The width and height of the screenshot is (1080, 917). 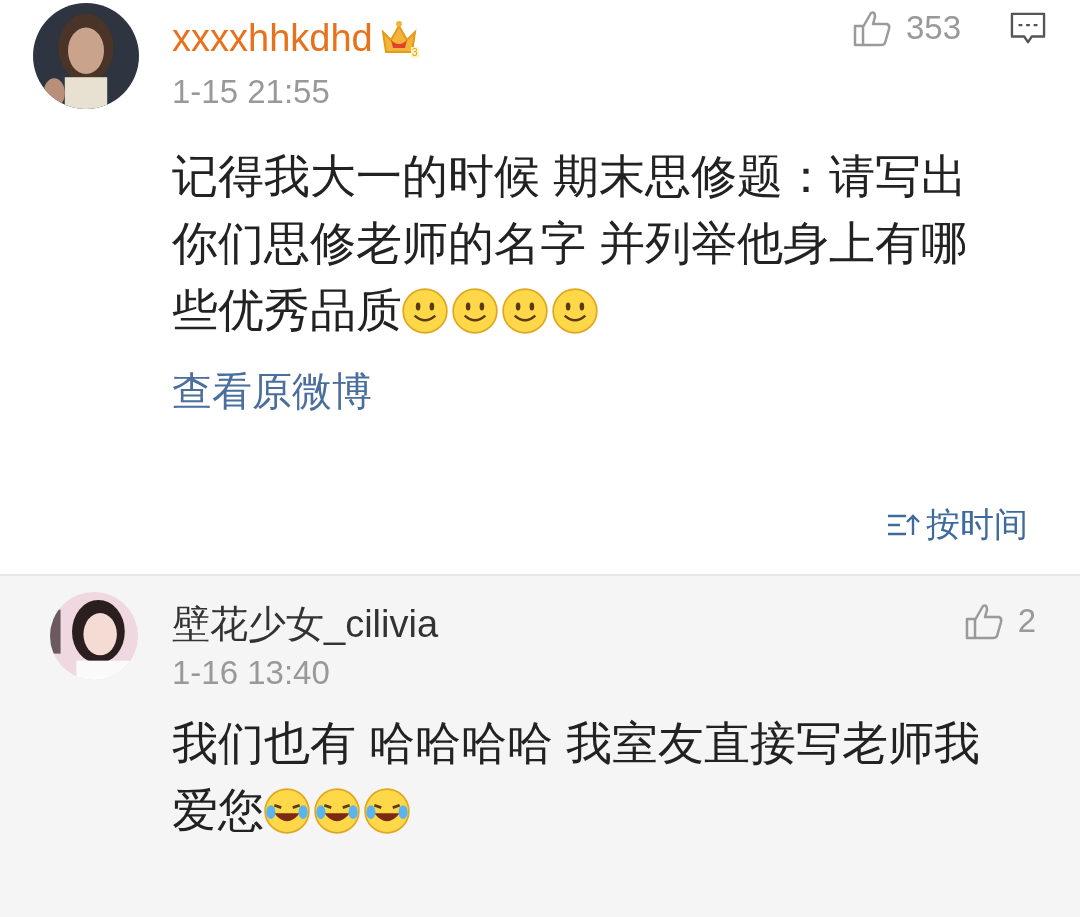 What do you see at coordinates (251, 92) in the screenshot?
I see `timestamp: 1-15 21:55` at bounding box center [251, 92].